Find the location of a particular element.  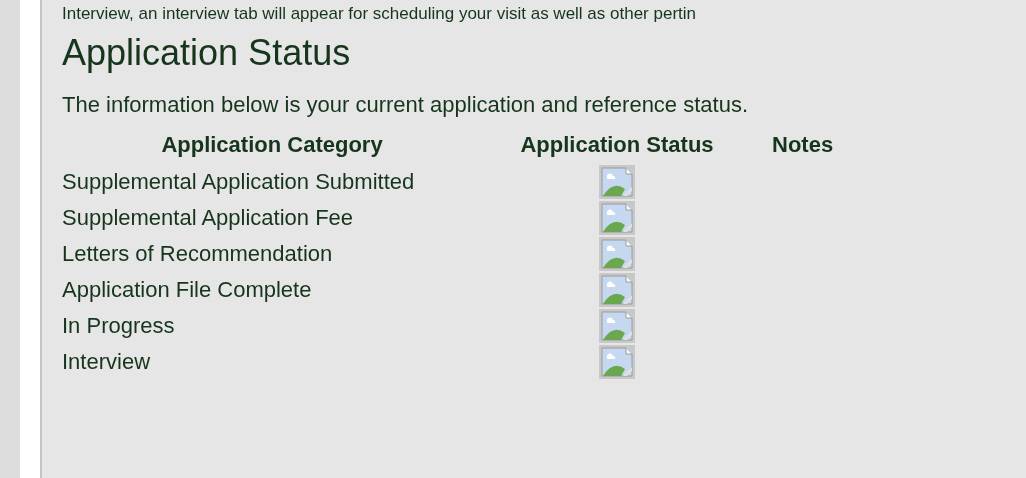

page-heading: Application Status is located at coordinates (207, 53).